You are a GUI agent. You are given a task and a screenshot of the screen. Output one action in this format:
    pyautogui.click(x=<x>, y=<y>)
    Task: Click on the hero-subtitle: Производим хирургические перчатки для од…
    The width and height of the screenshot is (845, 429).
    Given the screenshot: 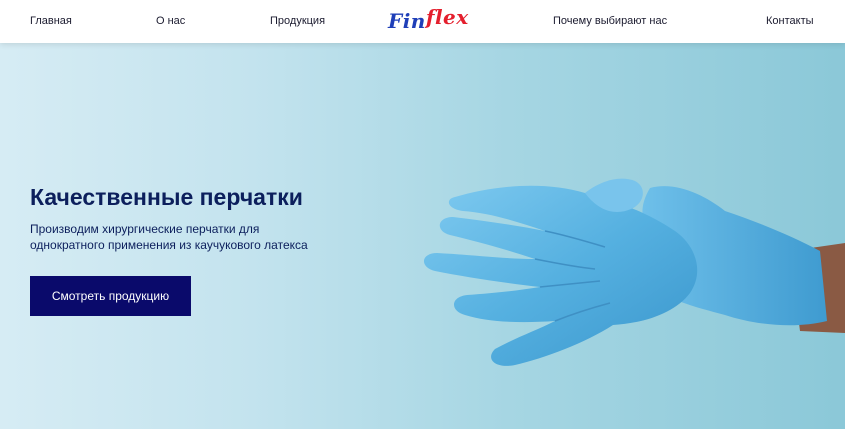 What is the action you would take?
    pyautogui.click(x=195, y=237)
    